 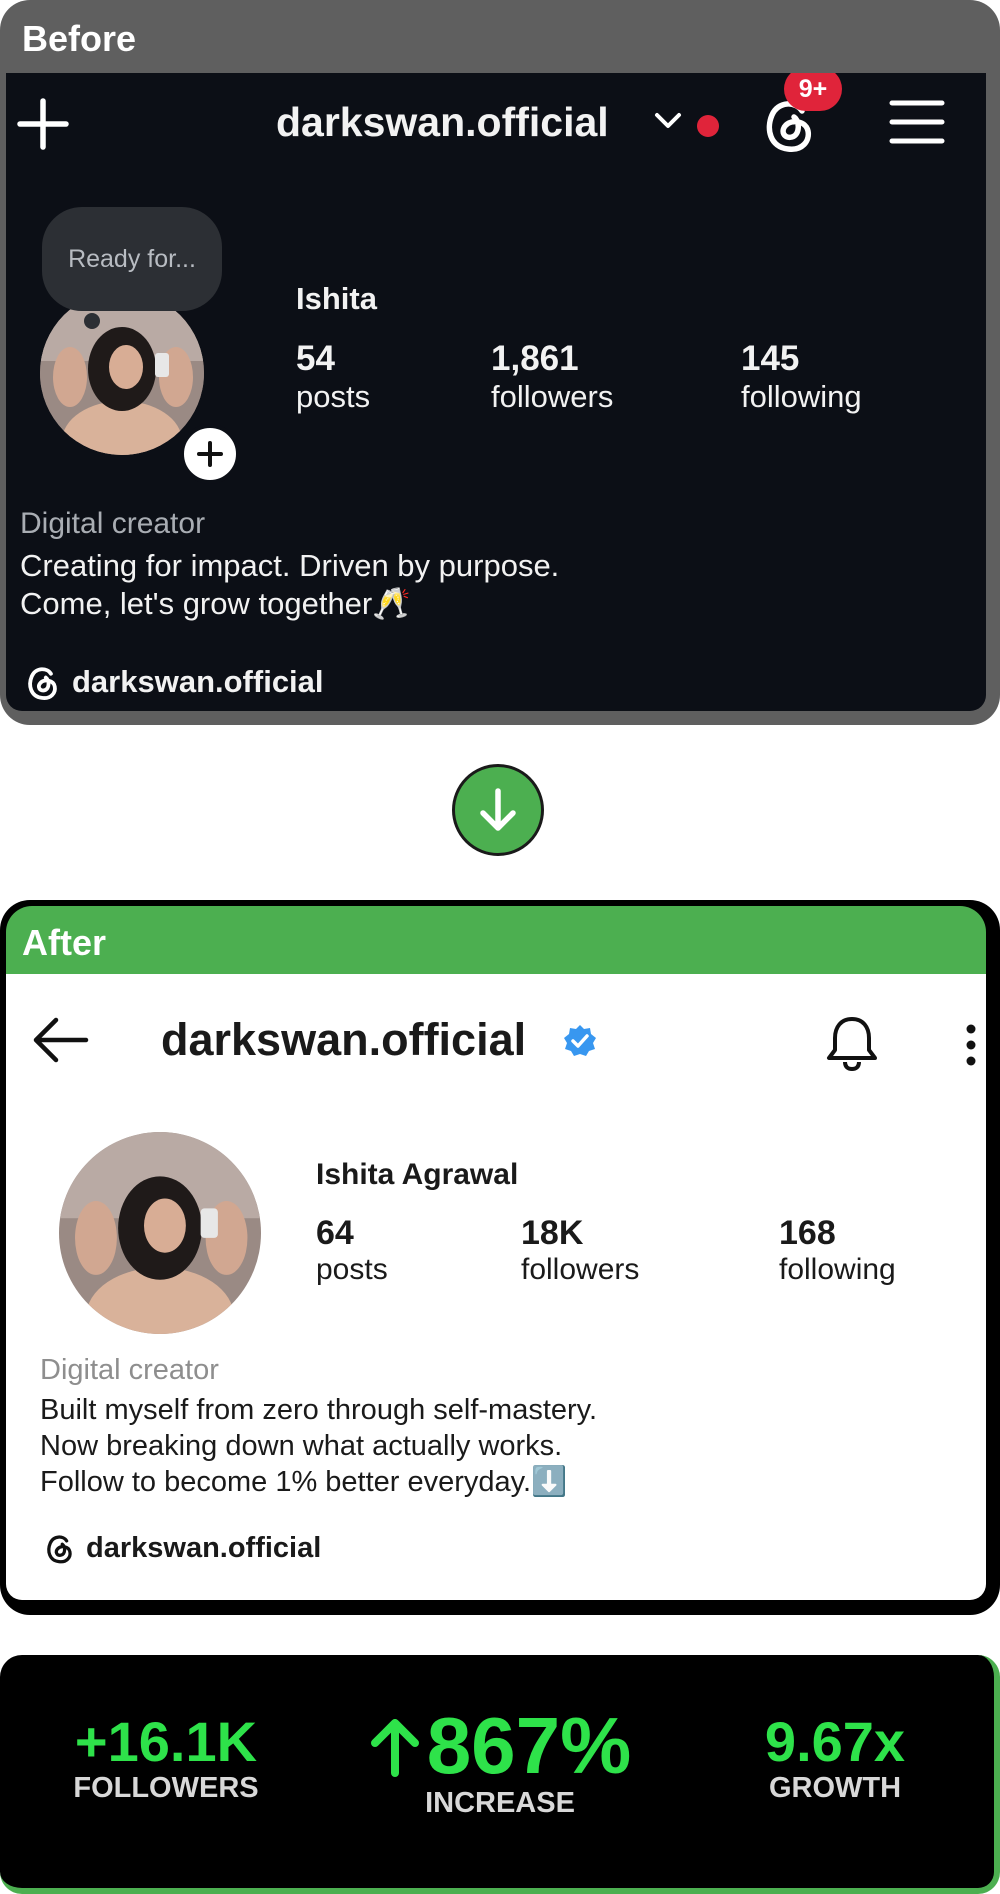 I want to click on growth-multiple-stat: 9.67x GROWTH, so click(x=835, y=1758).